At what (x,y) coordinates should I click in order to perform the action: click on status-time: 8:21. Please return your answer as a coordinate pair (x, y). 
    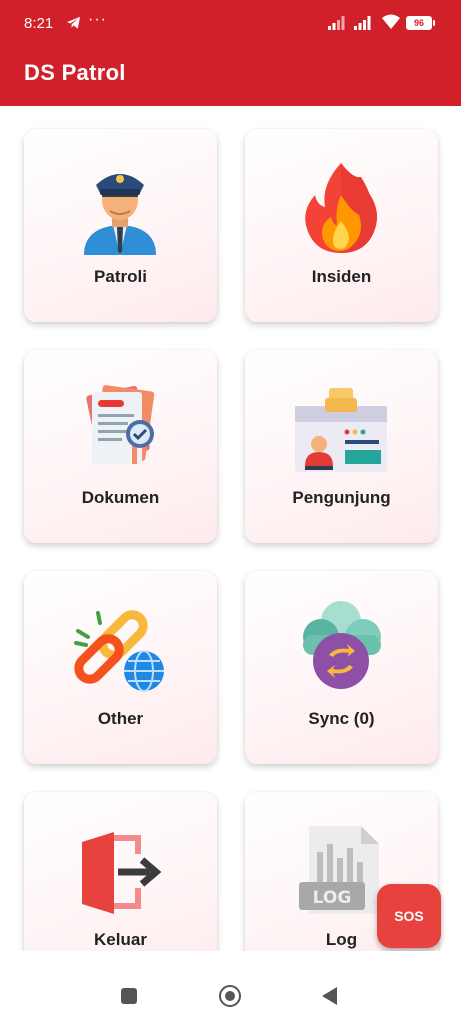
    Looking at the image, I should click on (39, 23).